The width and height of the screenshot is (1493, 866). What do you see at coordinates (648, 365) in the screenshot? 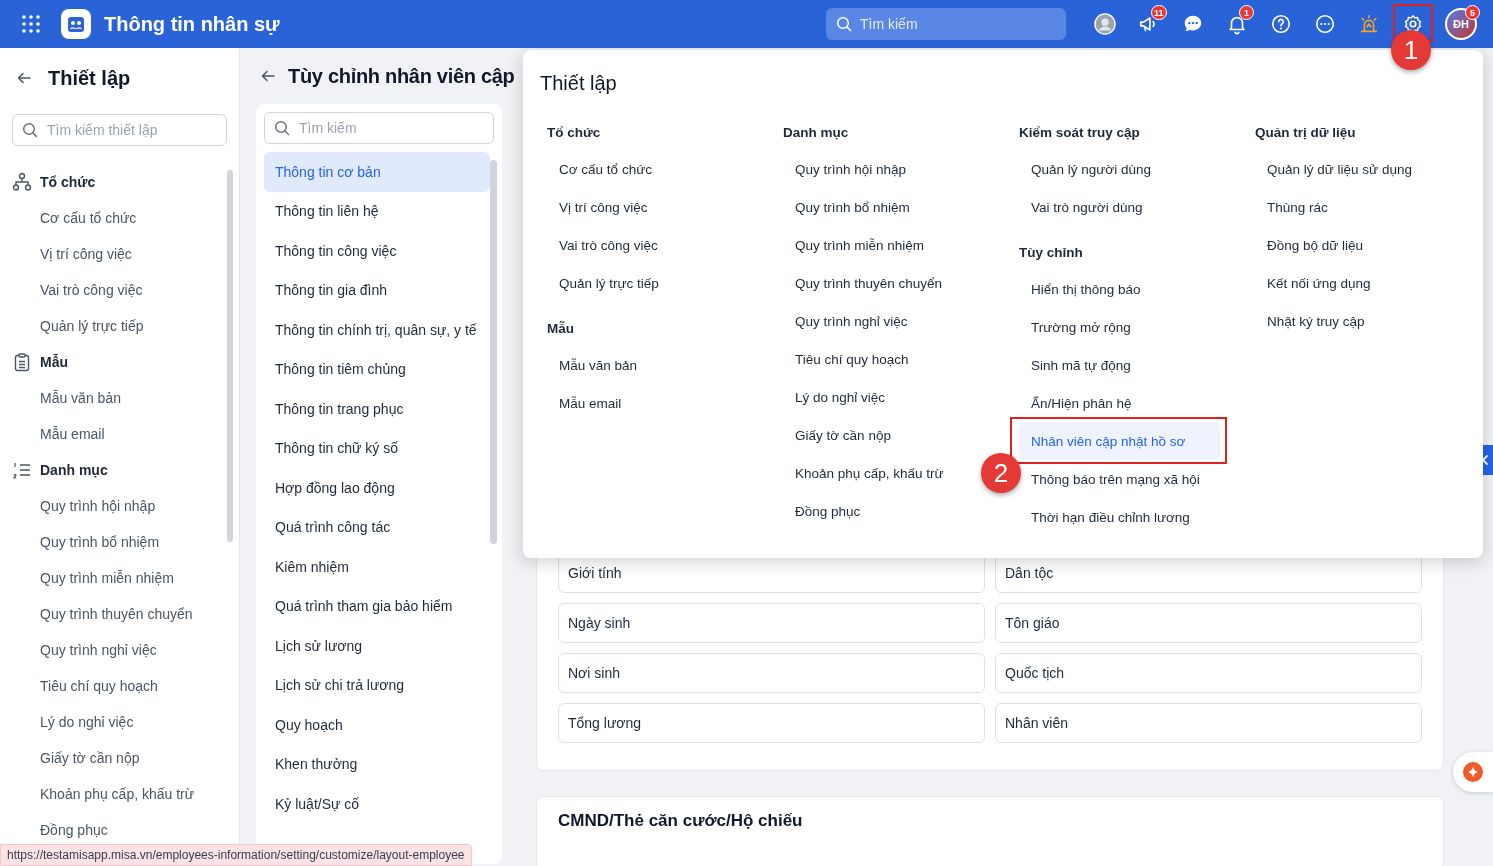
I see `menu-item: Mẫu văn bản` at bounding box center [648, 365].